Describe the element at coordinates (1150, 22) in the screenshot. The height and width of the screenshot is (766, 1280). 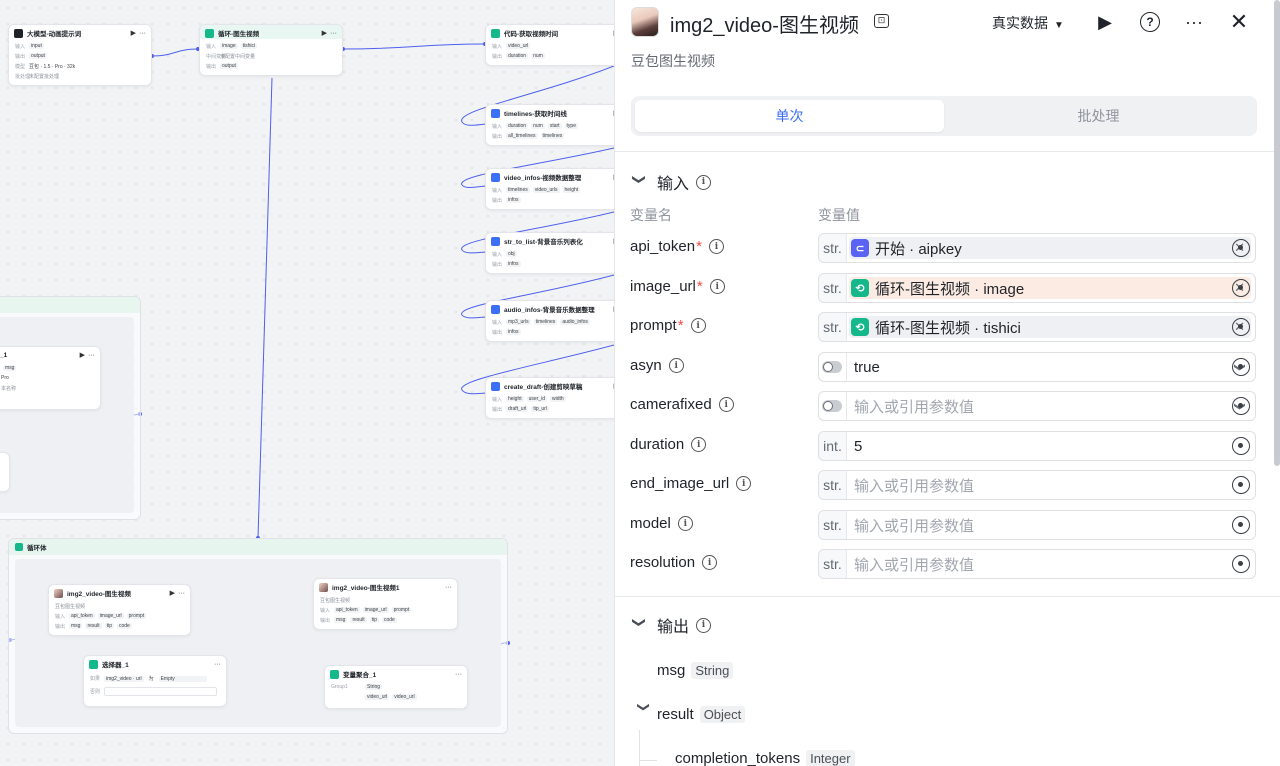
I see `help-button: ?` at that location.